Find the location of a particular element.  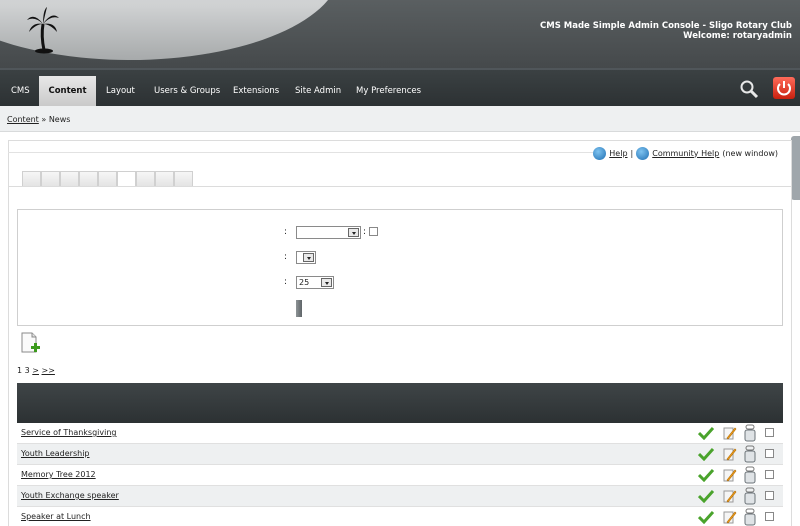

nav-site-admin: Site Admin is located at coordinates (318, 88).